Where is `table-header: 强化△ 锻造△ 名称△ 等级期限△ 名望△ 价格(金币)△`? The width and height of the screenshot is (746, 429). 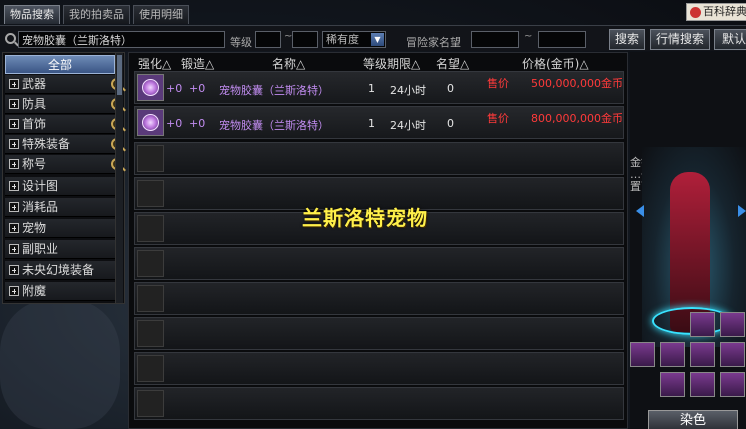
table-header: 强化△ 锻造△ 名称△ 等级期限△ 名望△ 价格(金币)△ is located at coordinates (379, 63).